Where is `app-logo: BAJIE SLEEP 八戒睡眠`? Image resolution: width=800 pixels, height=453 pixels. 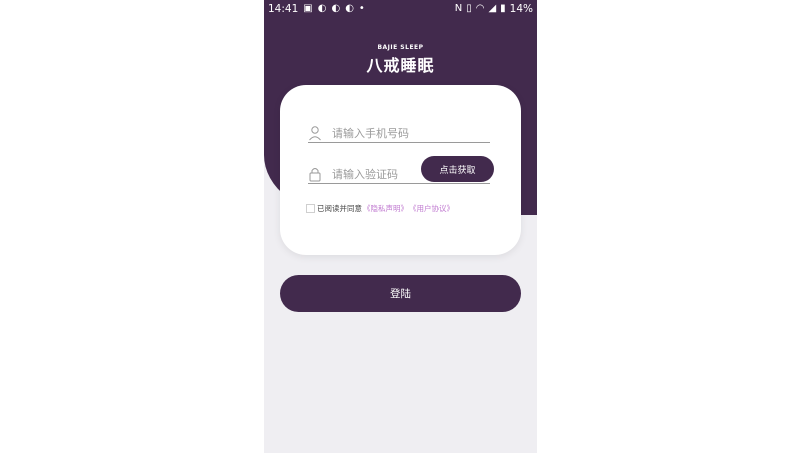 app-logo: BAJIE SLEEP 八戒睡眠 is located at coordinates (400, 60).